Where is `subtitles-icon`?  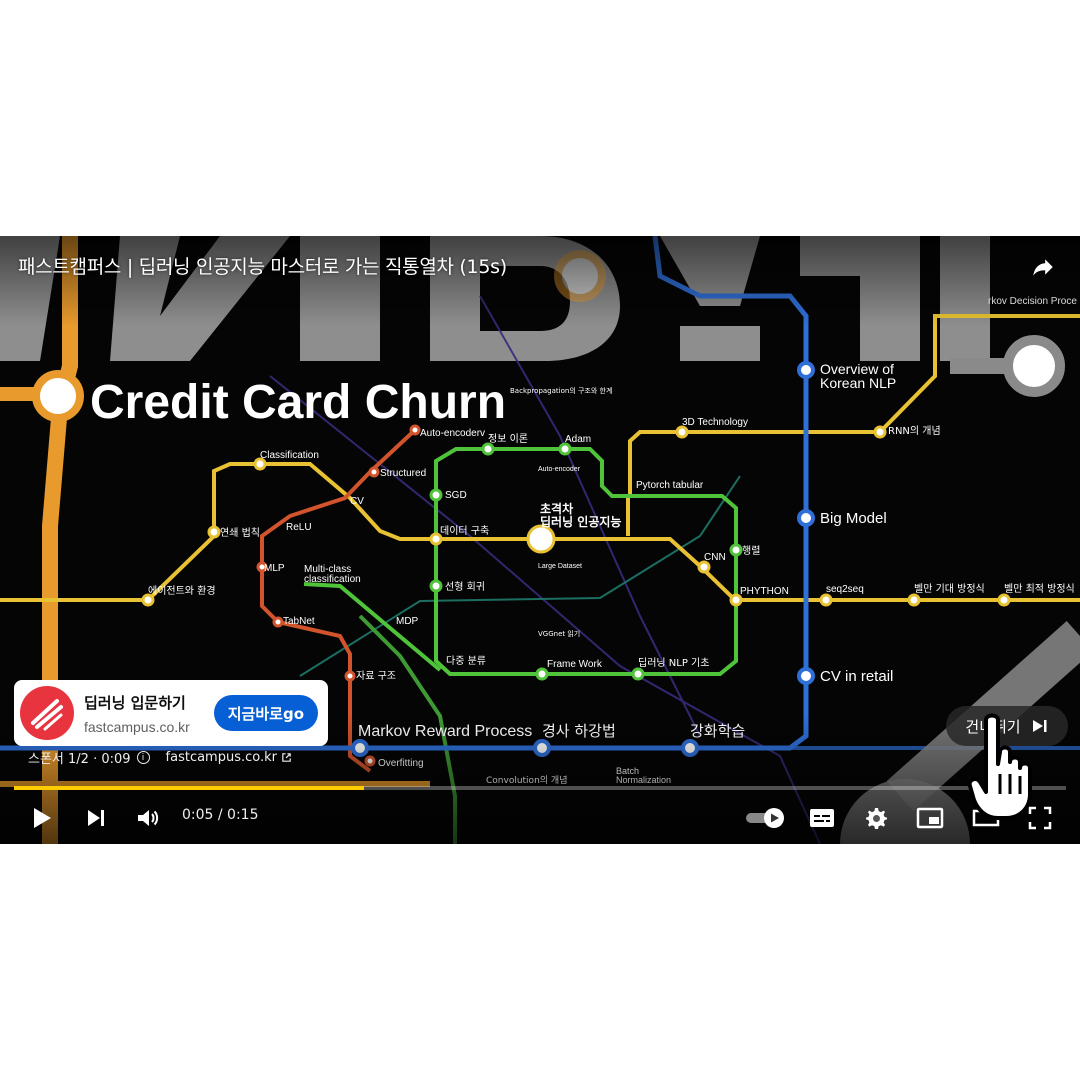 subtitles-icon is located at coordinates (822, 818).